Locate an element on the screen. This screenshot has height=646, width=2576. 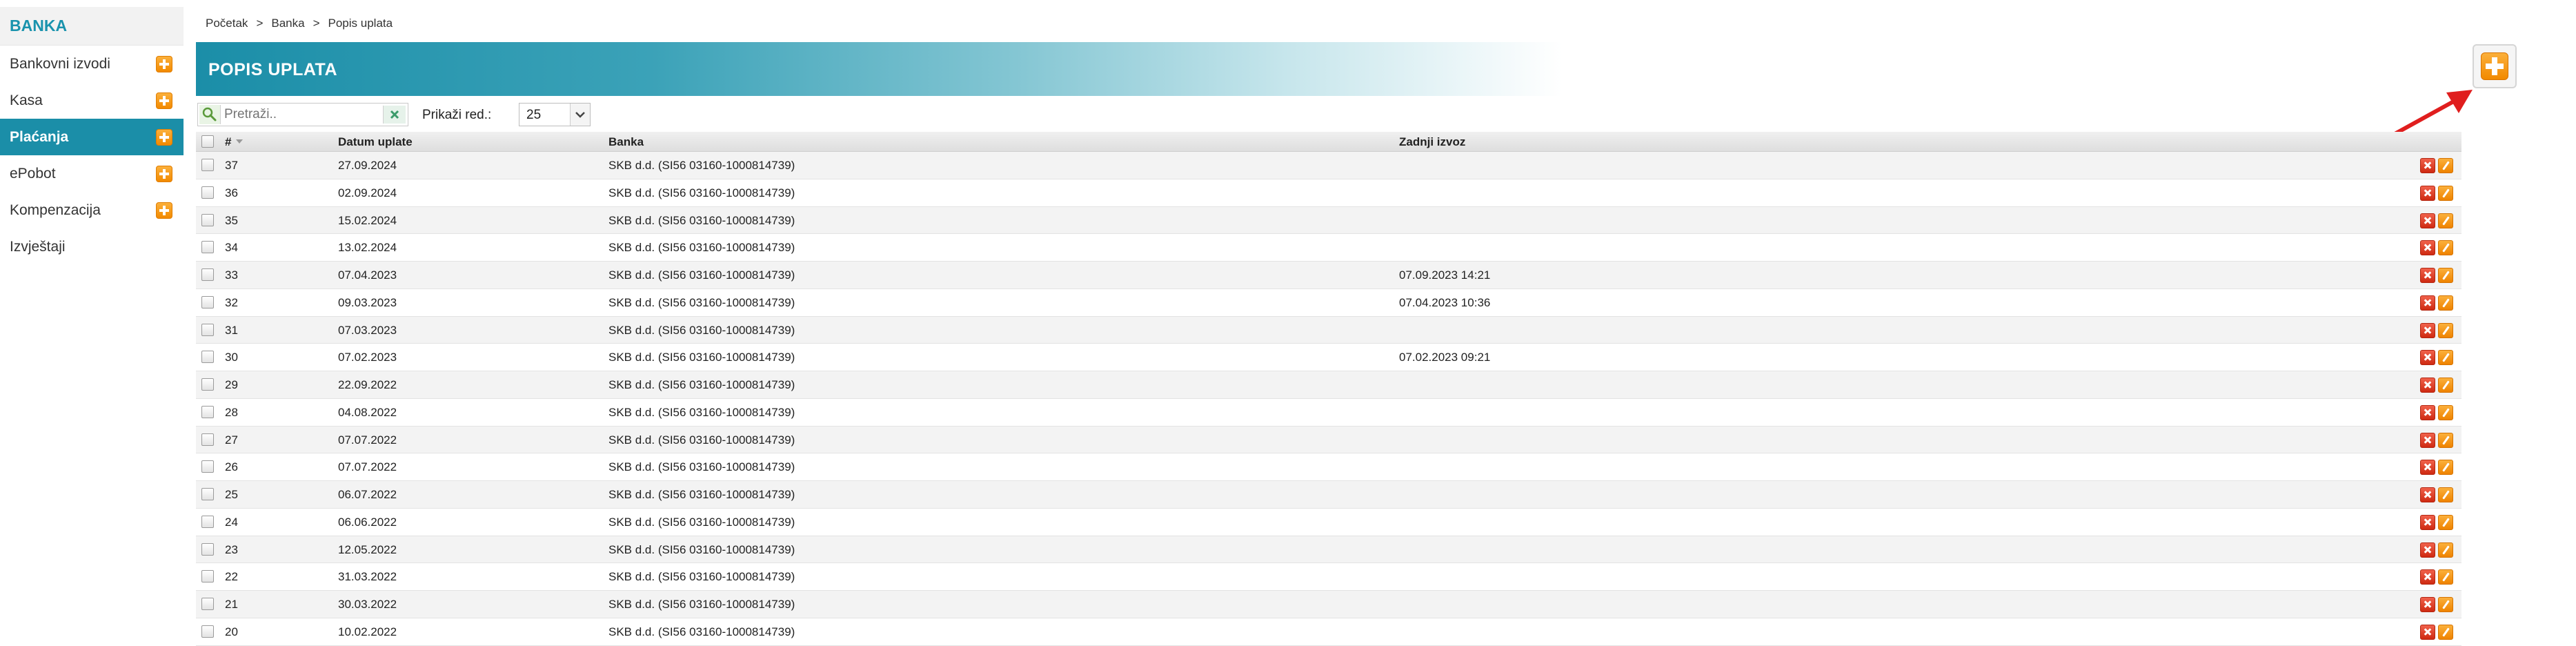
column-header-num: # is located at coordinates (228, 142).